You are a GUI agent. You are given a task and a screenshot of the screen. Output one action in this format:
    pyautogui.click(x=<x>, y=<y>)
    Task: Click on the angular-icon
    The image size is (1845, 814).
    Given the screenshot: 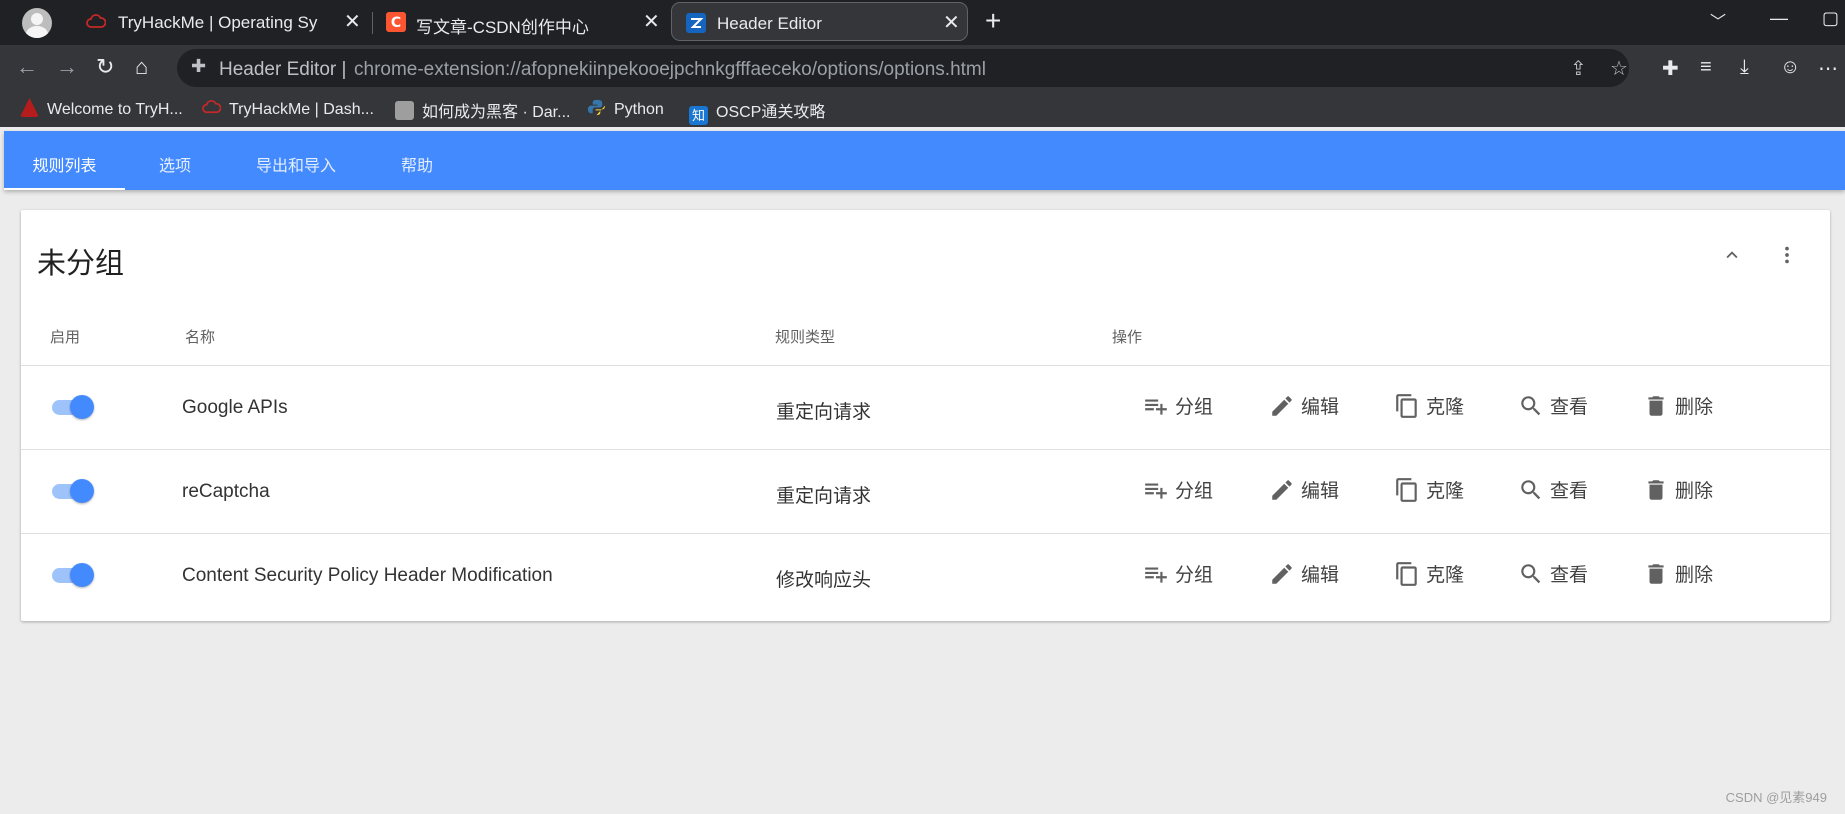 What is the action you would take?
    pyautogui.click(x=29, y=107)
    